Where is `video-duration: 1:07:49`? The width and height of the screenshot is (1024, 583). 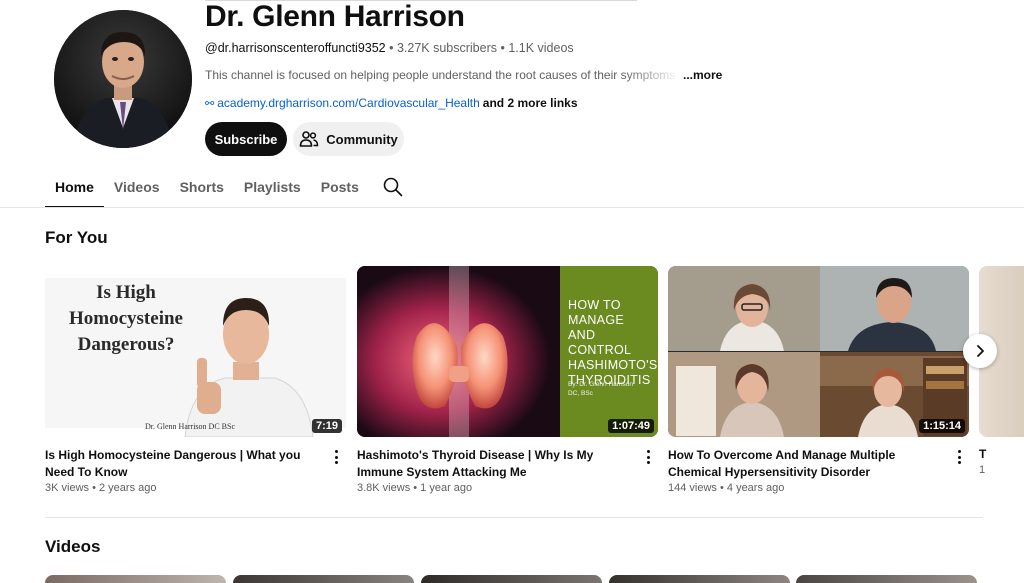
video-duration: 1:07:49 is located at coordinates (631, 426).